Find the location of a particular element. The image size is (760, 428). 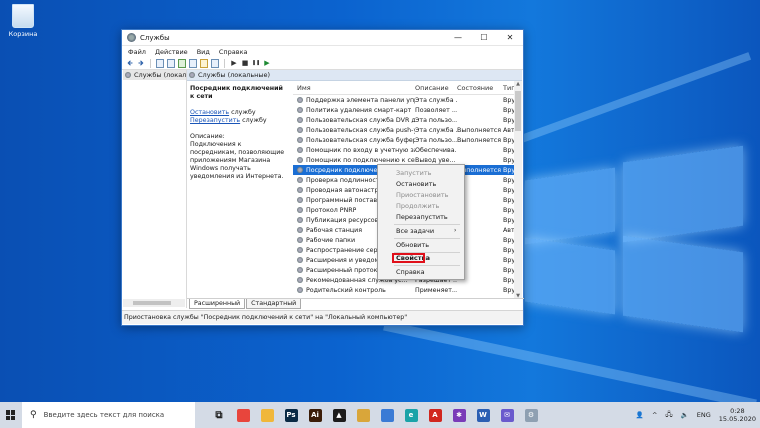

tab-standard: Стандартный is located at coordinates (274, 304).